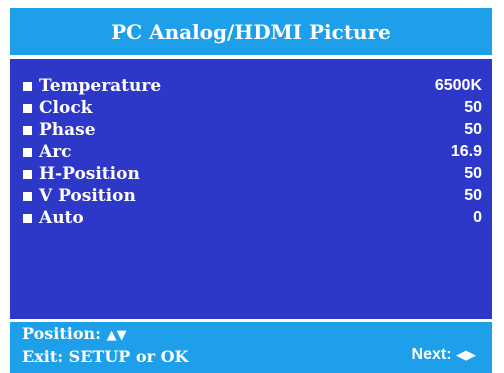 Image resolution: width=504 pixels, height=373 pixels. I want to click on menu-item-phase: Phase 50, so click(251, 130).